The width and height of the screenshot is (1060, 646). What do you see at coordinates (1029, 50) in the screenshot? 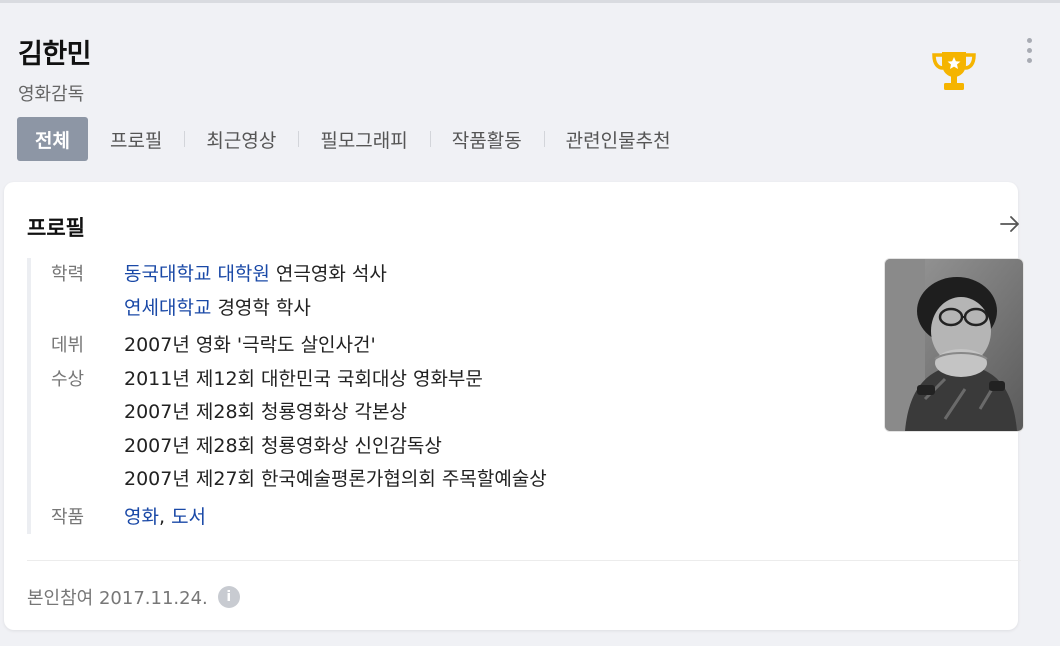
I see `more-options-icon` at bounding box center [1029, 50].